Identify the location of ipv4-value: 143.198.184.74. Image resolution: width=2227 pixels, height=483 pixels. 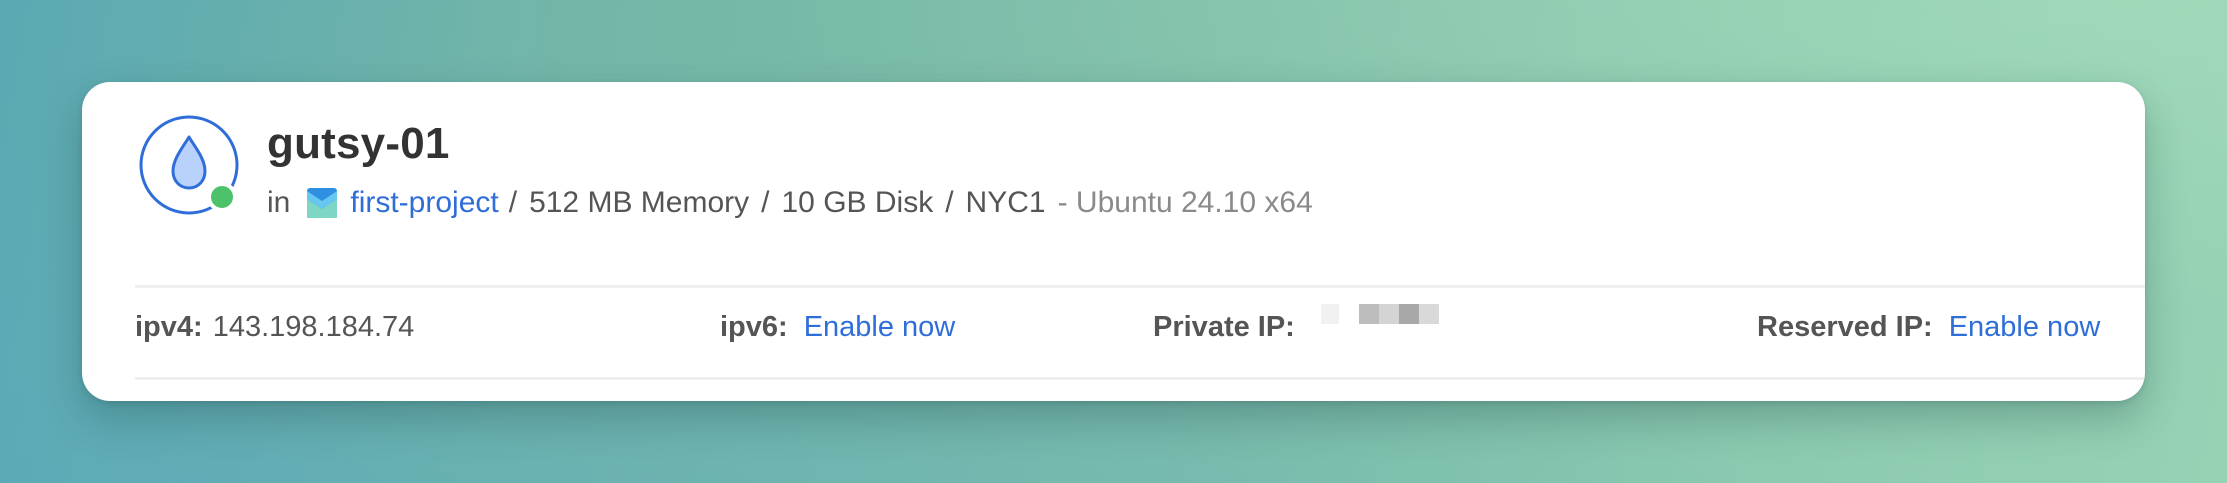
(314, 327).